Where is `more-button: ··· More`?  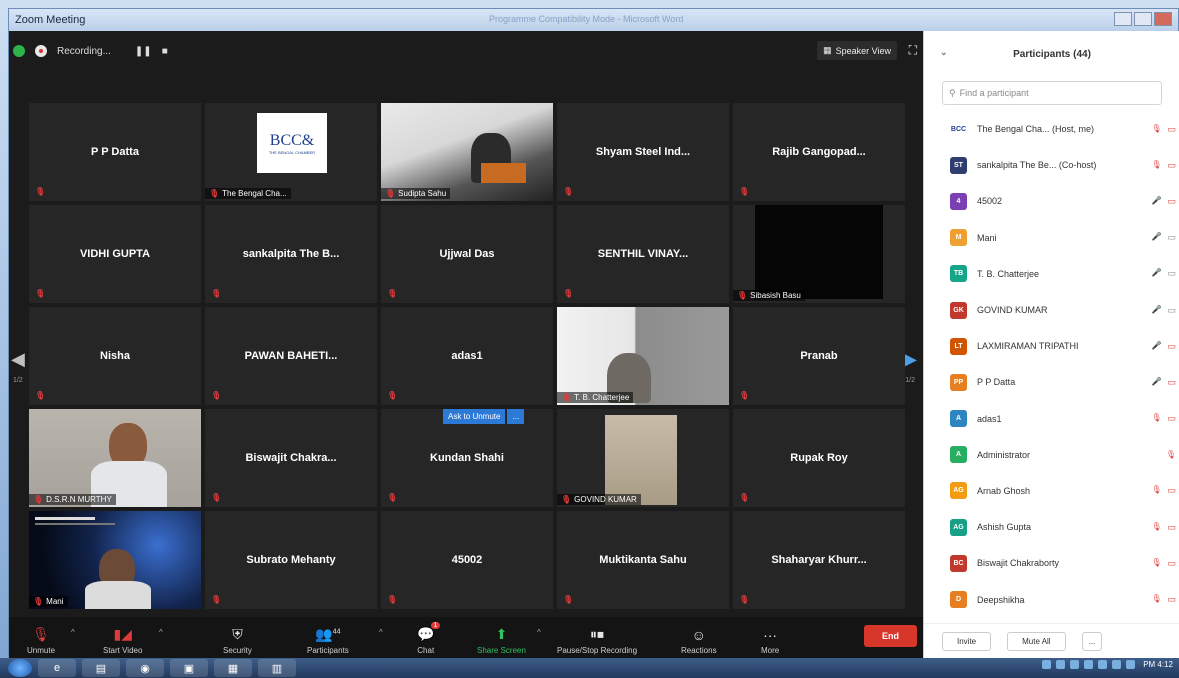 more-button: ··· More is located at coordinates (770, 641).